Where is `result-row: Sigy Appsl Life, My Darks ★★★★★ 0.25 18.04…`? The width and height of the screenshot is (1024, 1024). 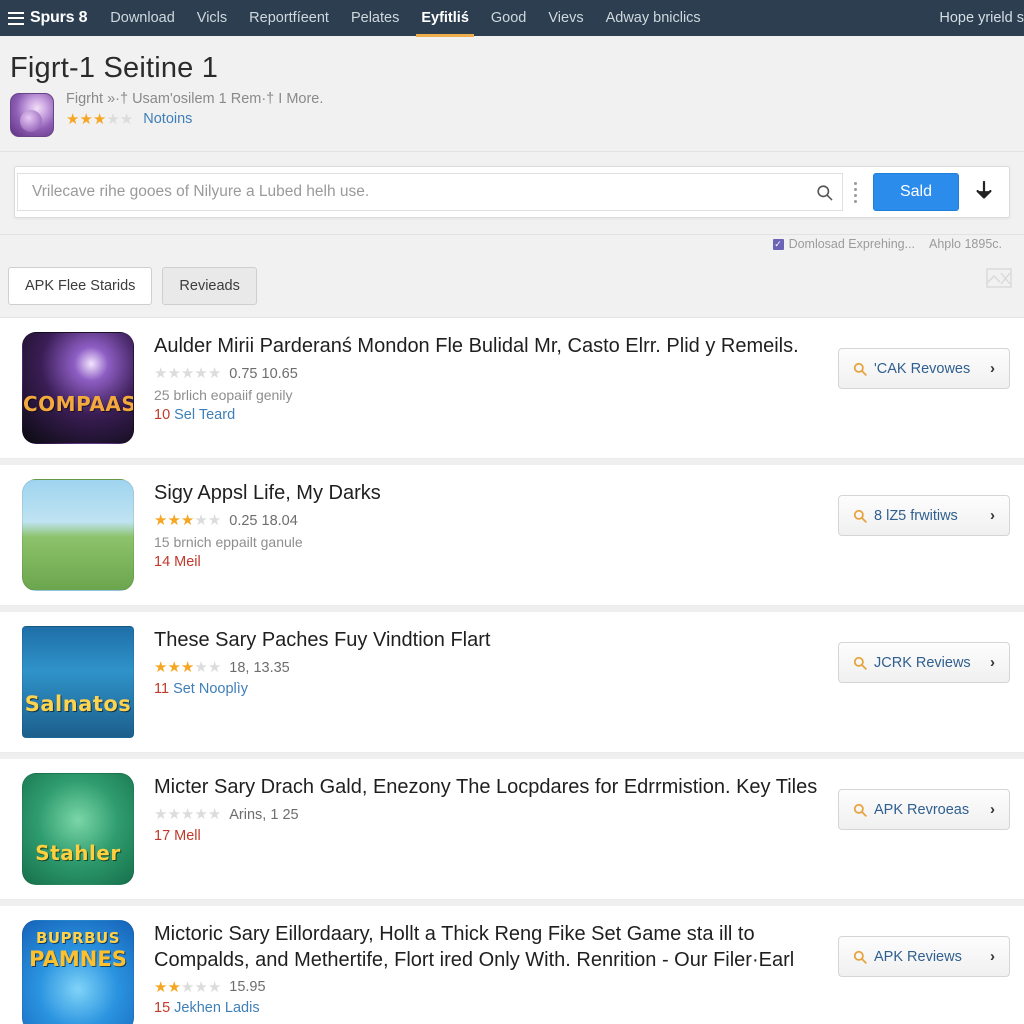 result-row: Sigy Appsl Life, My Darks ★★★★★ 0.25 18.04… is located at coordinates (512, 535).